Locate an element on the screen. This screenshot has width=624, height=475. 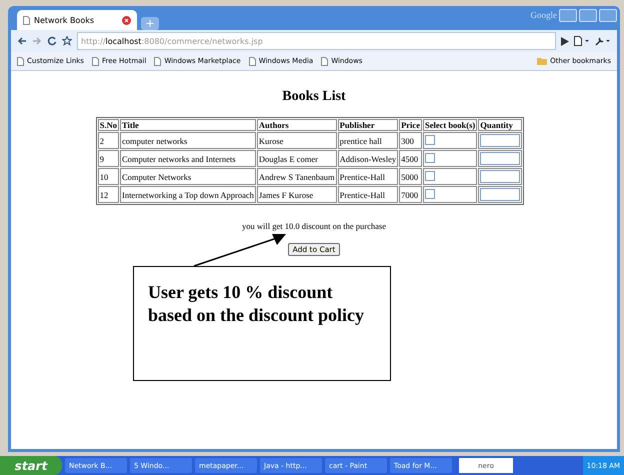
column-header: Authors is located at coordinates (296, 125).